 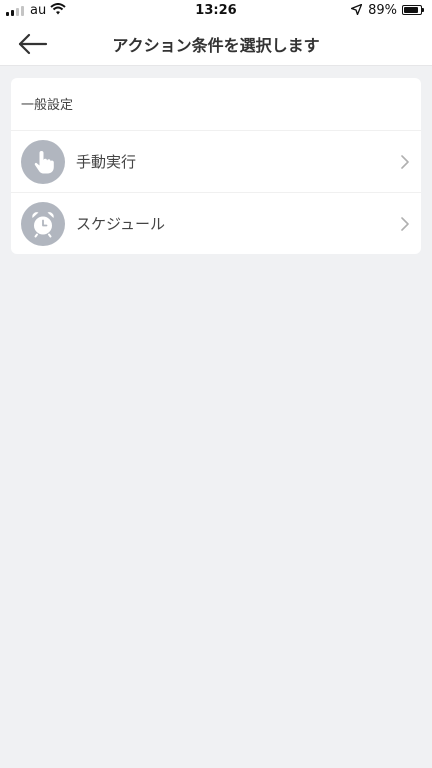 What do you see at coordinates (216, 223) in the screenshot?
I see `schedule-item: スケジュール` at bounding box center [216, 223].